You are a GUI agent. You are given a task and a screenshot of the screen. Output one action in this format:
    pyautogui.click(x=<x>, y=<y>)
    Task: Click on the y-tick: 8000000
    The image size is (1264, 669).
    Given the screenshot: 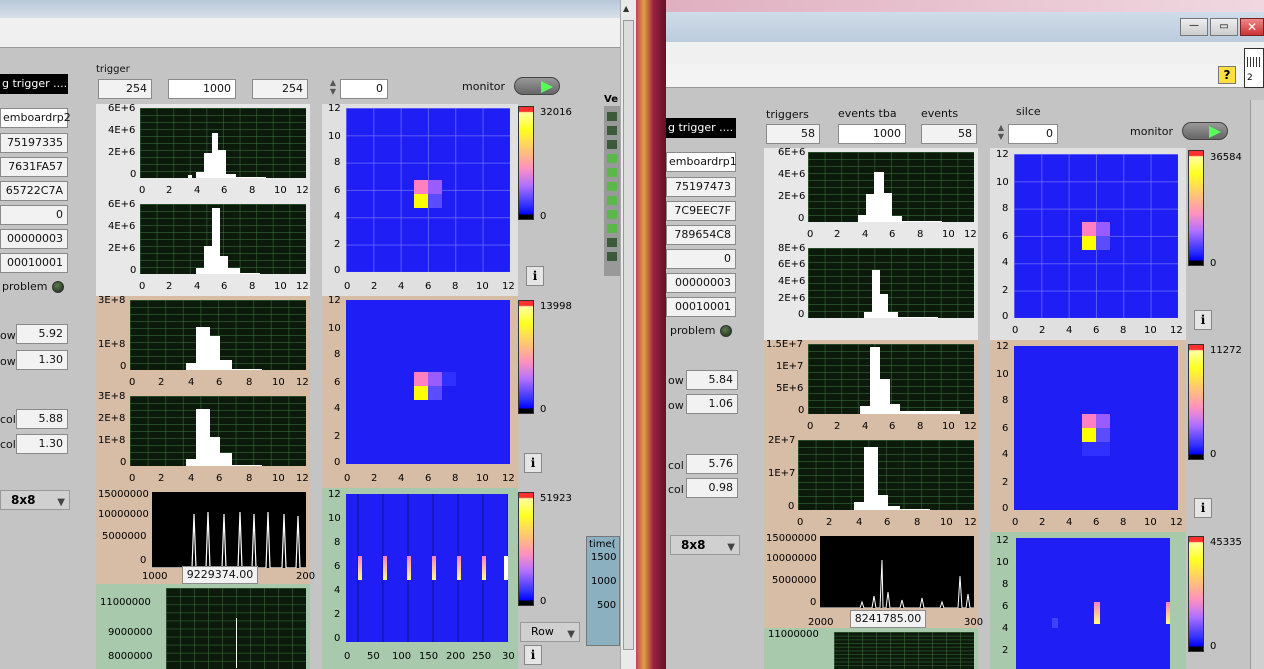 What is the action you would take?
    pyautogui.click(x=130, y=656)
    